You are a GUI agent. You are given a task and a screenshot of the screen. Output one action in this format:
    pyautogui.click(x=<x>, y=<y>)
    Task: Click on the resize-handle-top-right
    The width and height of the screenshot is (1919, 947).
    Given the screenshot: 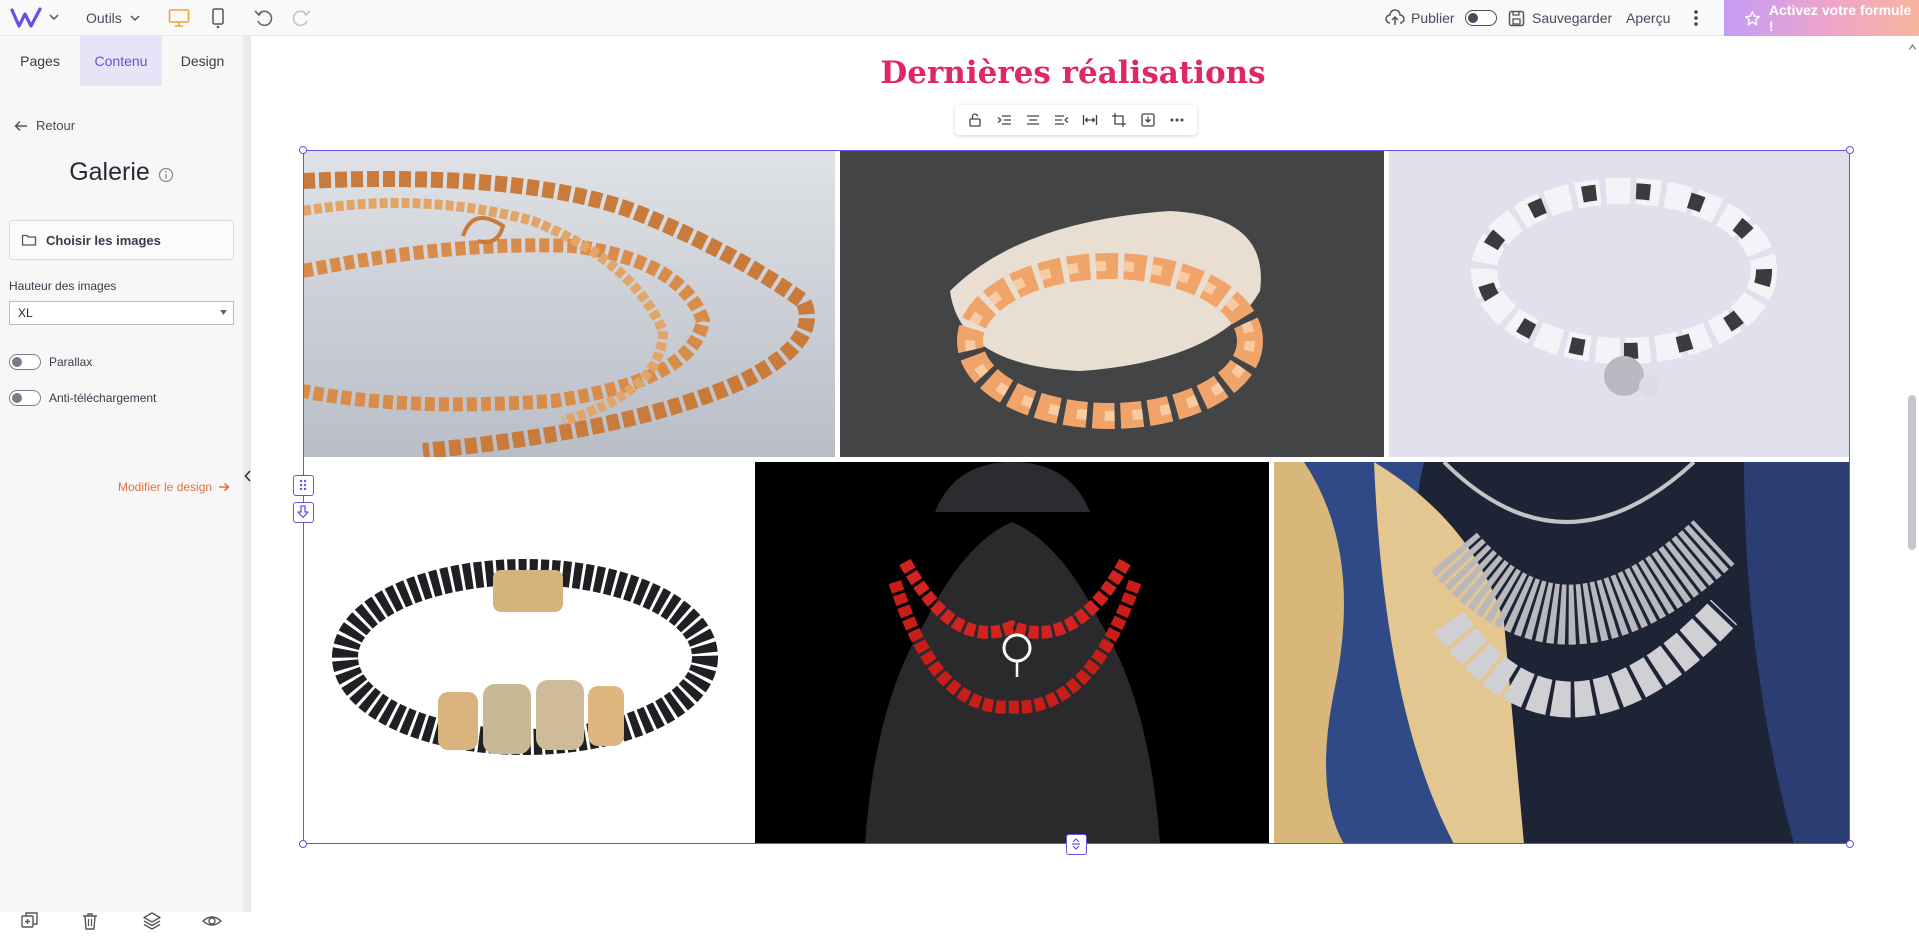 What is the action you would take?
    pyautogui.click(x=1850, y=150)
    